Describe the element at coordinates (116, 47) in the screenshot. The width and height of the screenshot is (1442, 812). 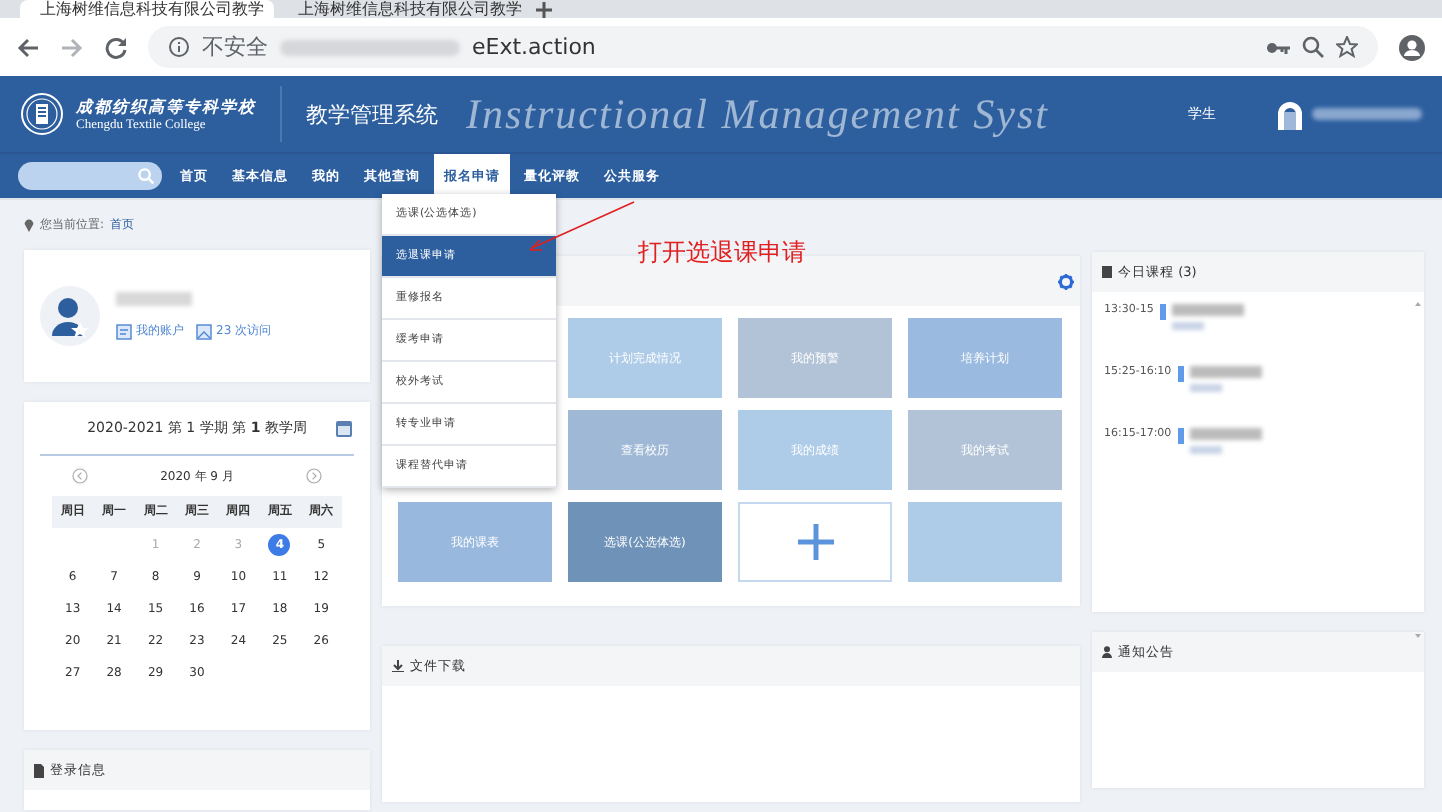
I see `reload-icon` at that location.